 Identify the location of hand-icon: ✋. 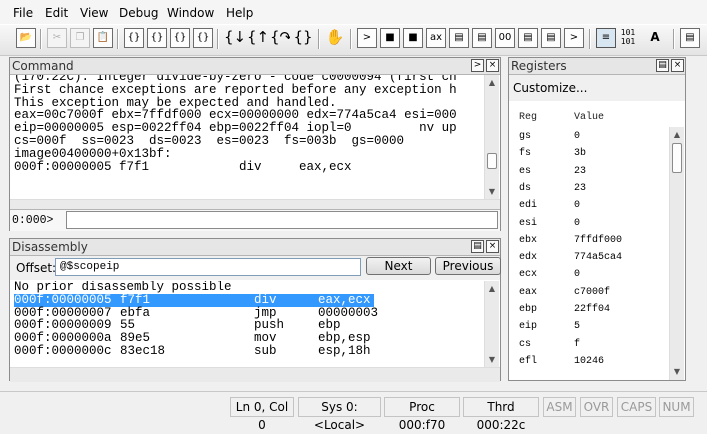
(335, 38).